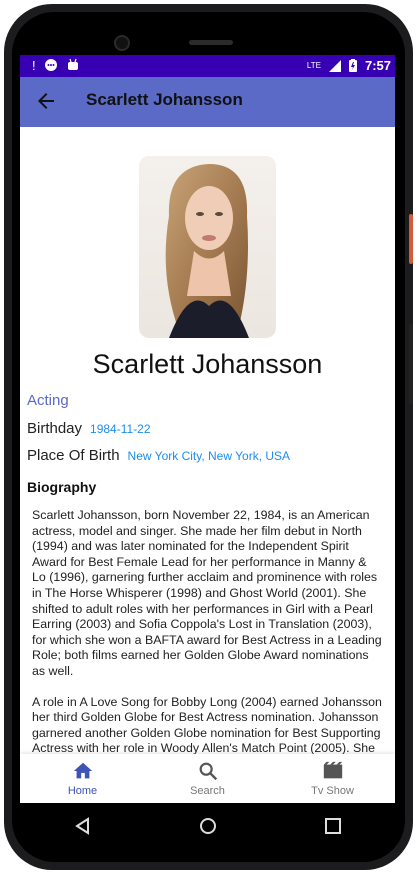  What do you see at coordinates (411, 239) in the screenshot?
I see `power-button` at bounding box center [411, 239].